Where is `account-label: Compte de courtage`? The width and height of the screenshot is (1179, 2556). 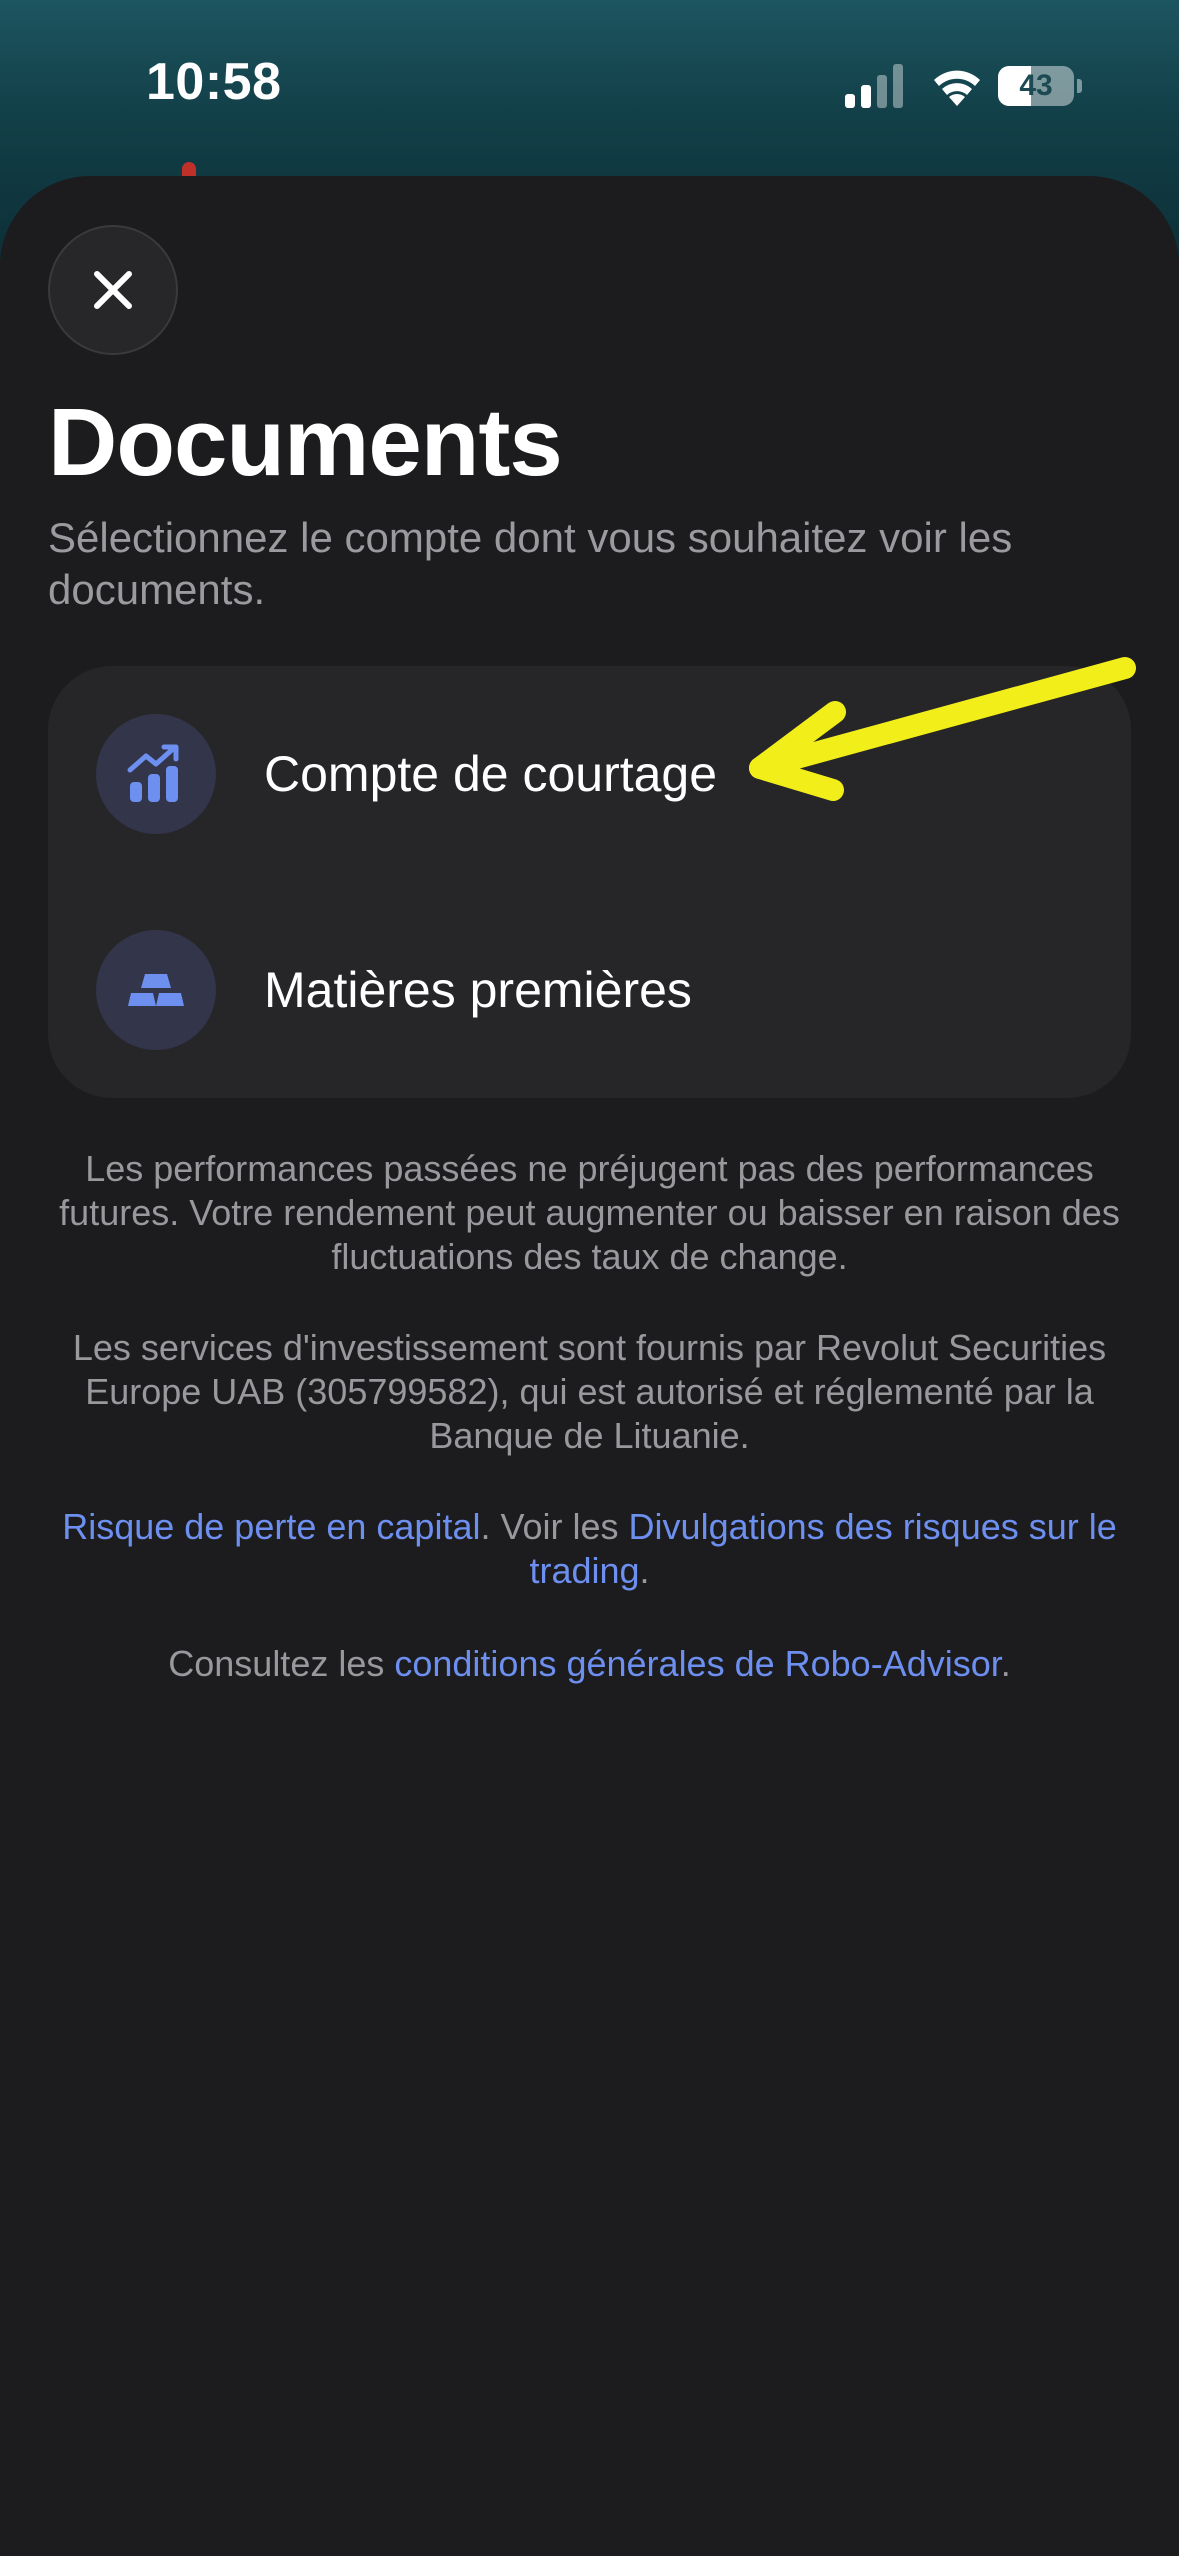 account-label: Compte de courtage is located at coordinates (491, 774).